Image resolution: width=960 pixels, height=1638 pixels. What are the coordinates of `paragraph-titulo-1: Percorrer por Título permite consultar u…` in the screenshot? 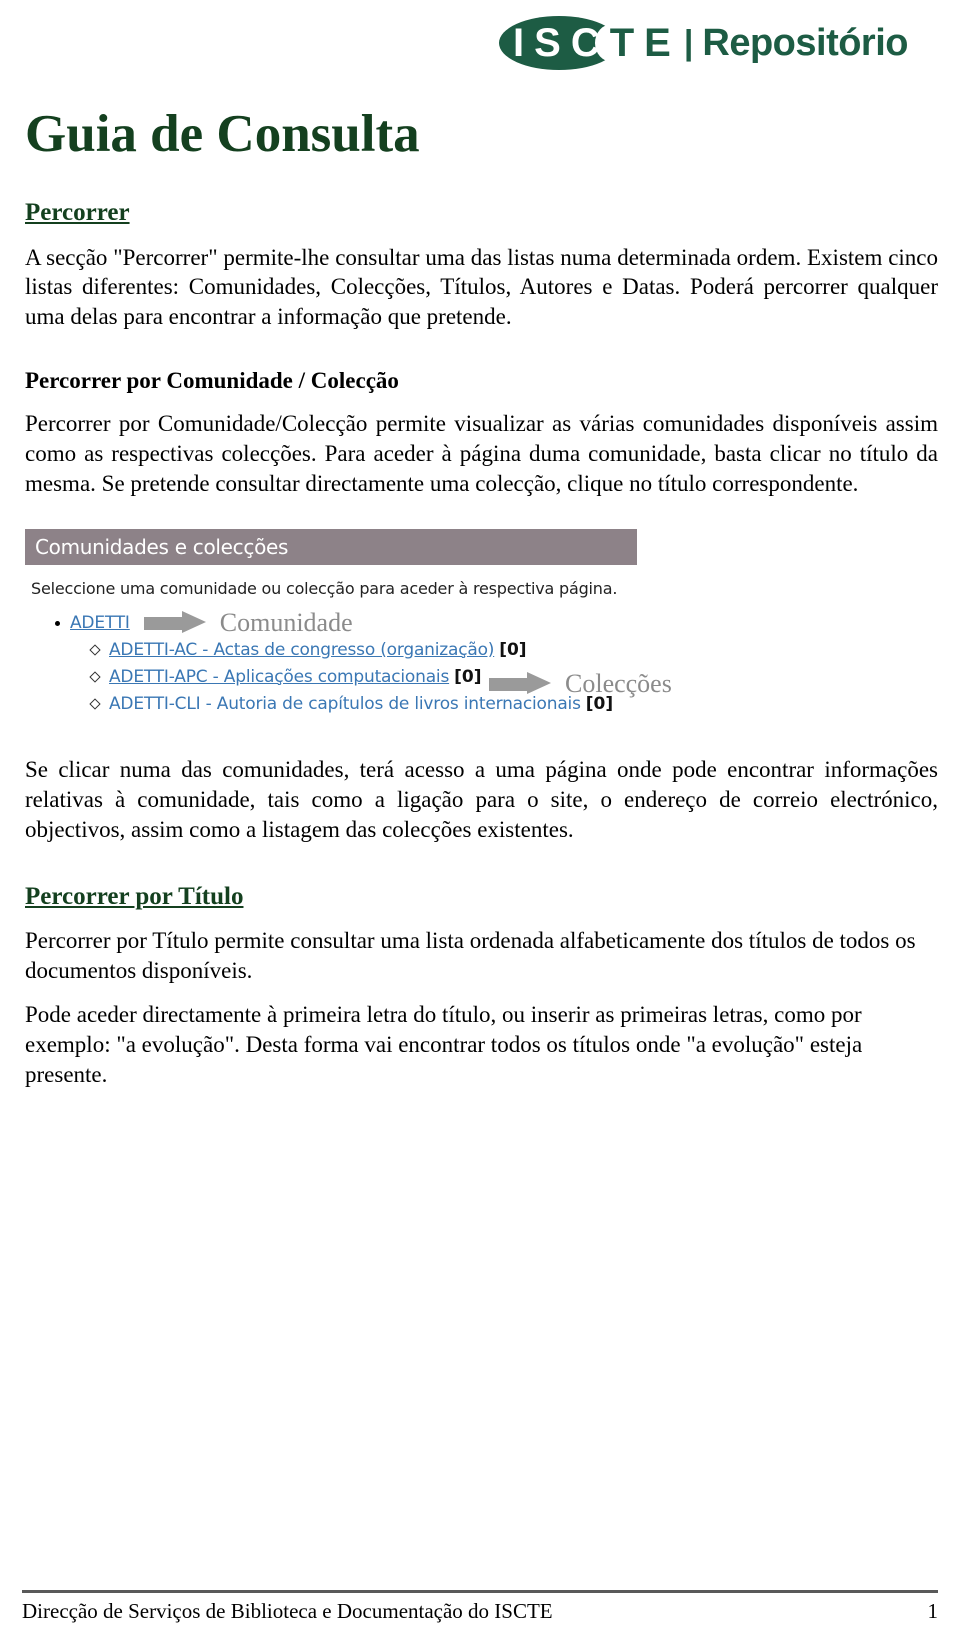 It's located at (470, 956).